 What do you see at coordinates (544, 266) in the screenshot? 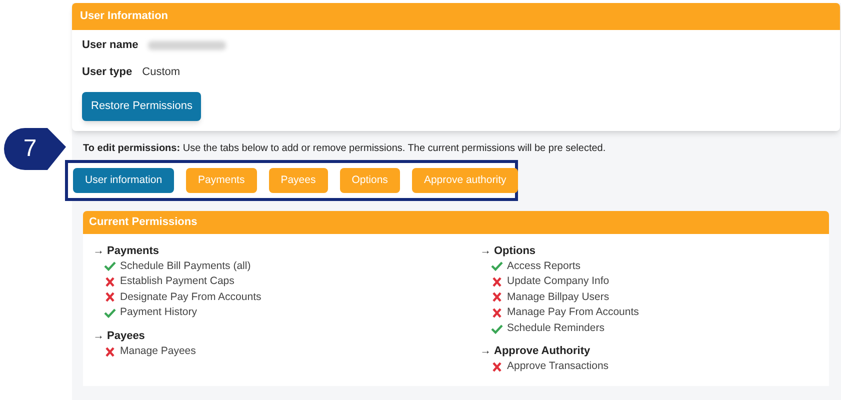
I see `permission-label: Access Reports` at bounding box center [544, 266].